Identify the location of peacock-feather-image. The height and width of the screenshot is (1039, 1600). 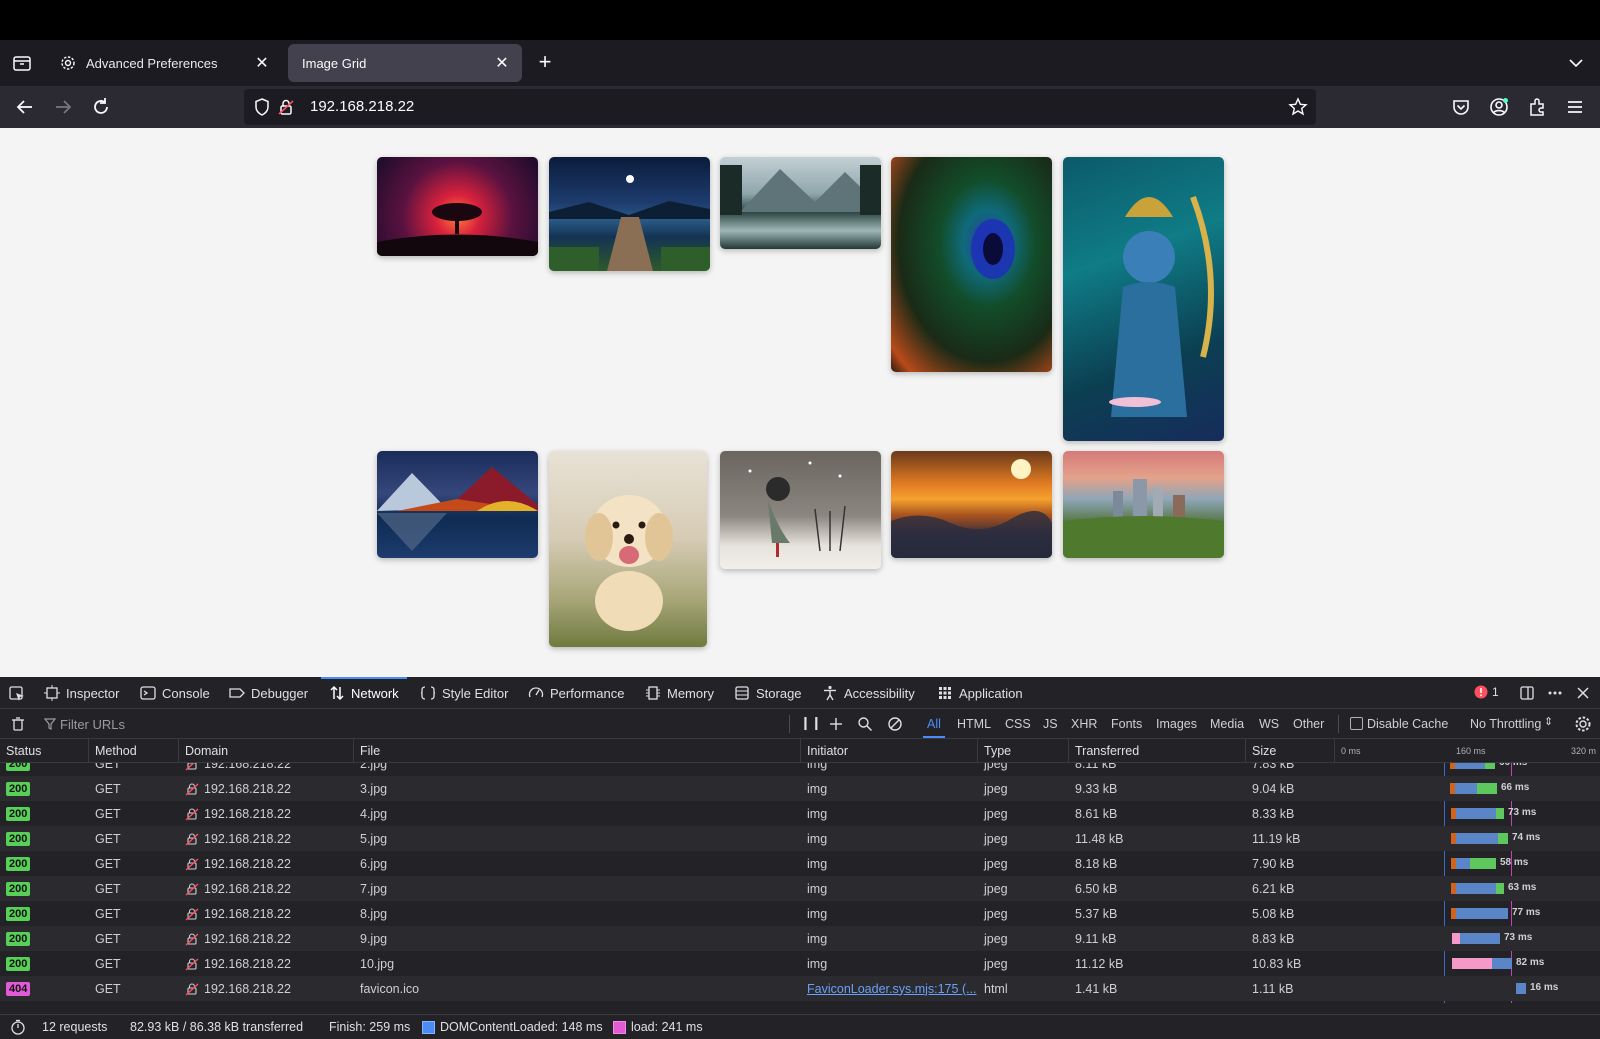
(971, 264).